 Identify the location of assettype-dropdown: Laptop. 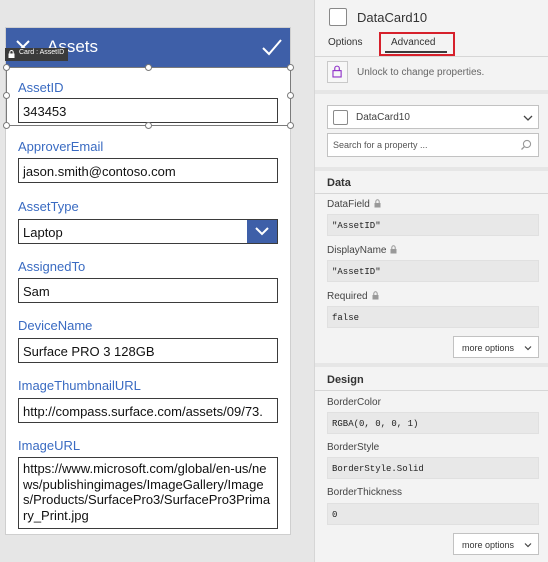
(148, 231).